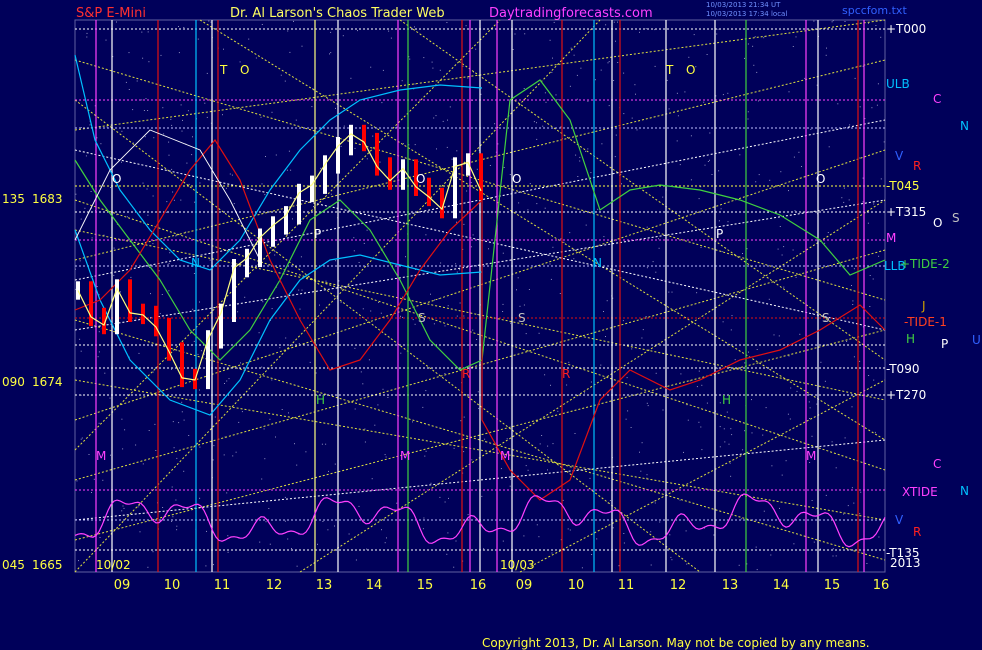 This screenshot has height=650, width=982. What do you see at coordinates (337, 13) in the screenshot?
I see `chart-author: Dr. Al Larson's Chaos Trader Web` at bounding box center [337, 13].